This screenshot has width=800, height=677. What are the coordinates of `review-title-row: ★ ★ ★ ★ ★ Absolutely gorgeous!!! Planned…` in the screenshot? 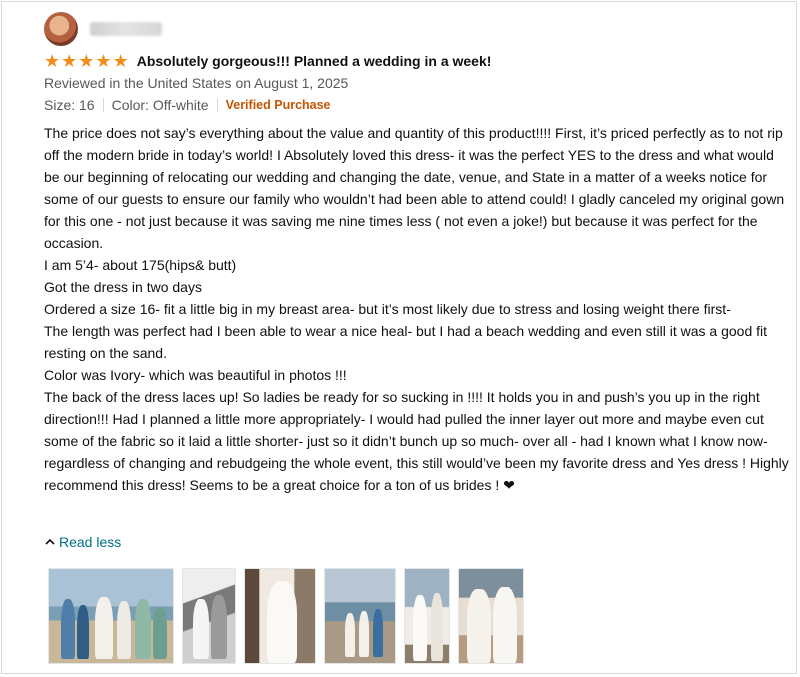 It's located at (267, 61).